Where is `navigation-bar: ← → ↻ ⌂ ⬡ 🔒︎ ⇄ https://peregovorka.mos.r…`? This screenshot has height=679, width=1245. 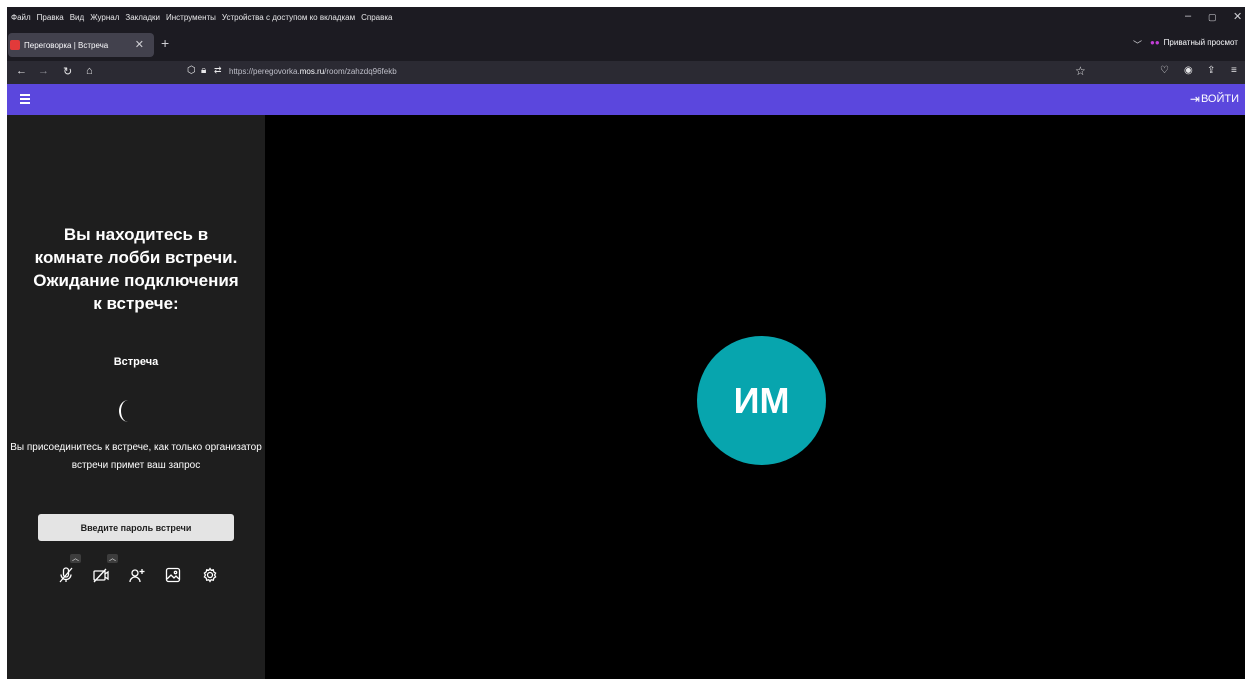
navigation-bar: ← → ↻ ⌂ ⬡ 🔒︎ ⇄ https://peregovorka.mos.r… is located at coordinates (626, 72).